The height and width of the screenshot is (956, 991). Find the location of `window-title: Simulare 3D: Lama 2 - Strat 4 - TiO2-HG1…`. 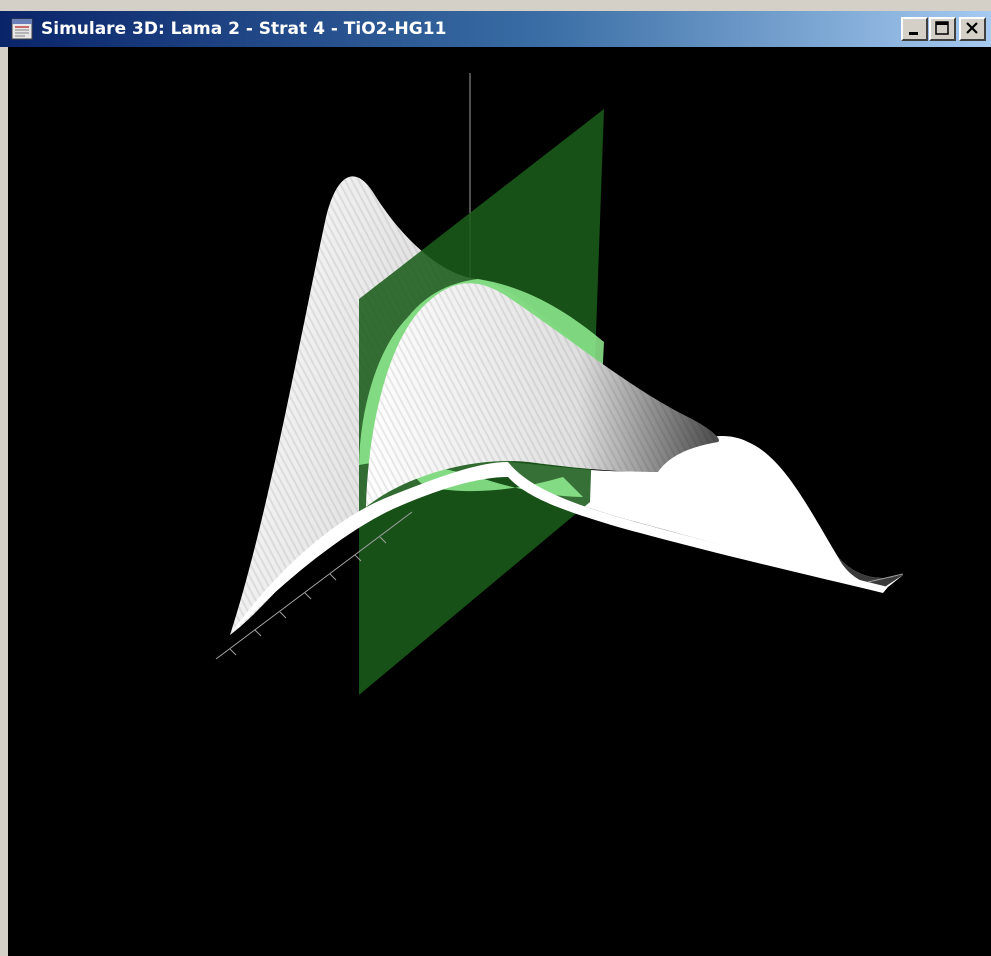

window-title: Simulare 3D: Lama 2 - Strat 4 - TiO2-HG1… is located at coordinates (244, 29).